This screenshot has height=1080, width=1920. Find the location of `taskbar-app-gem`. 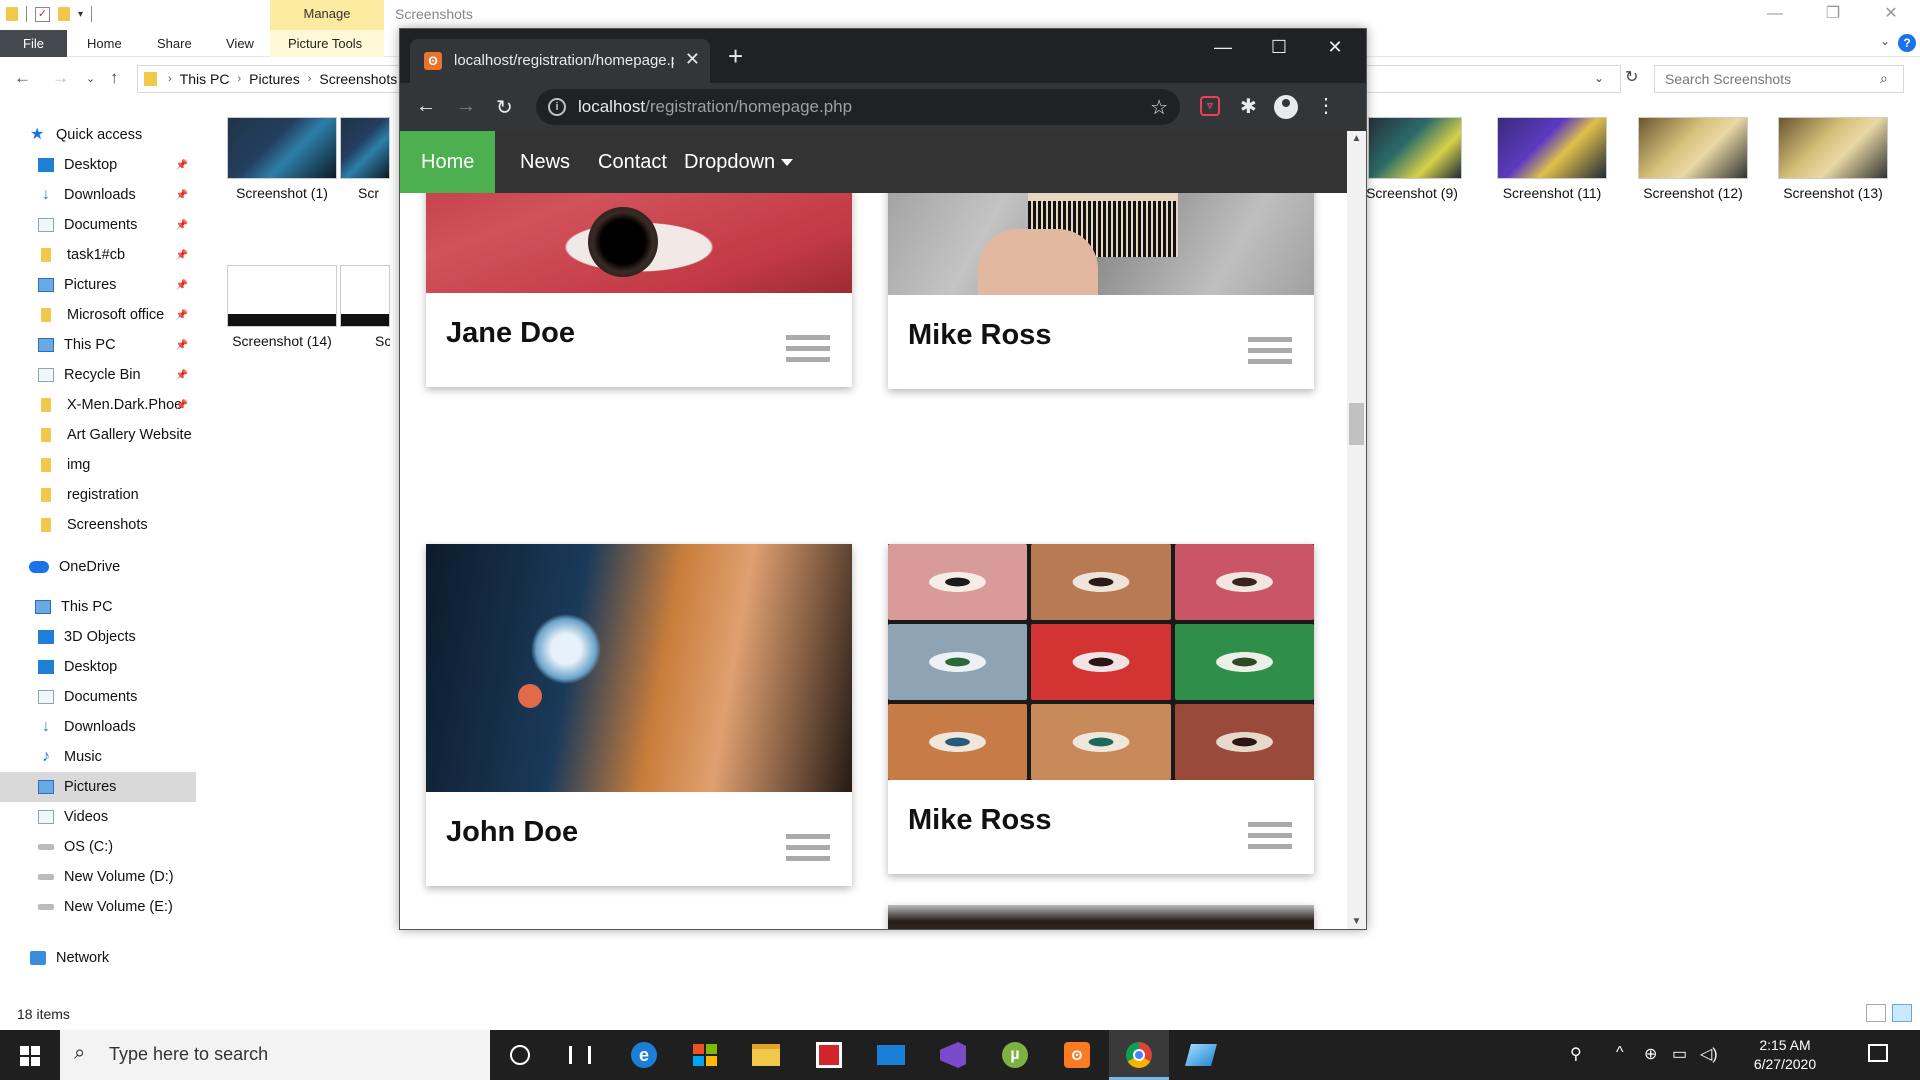

taskbar-app-gem is located at coordinates (1201, 1055).